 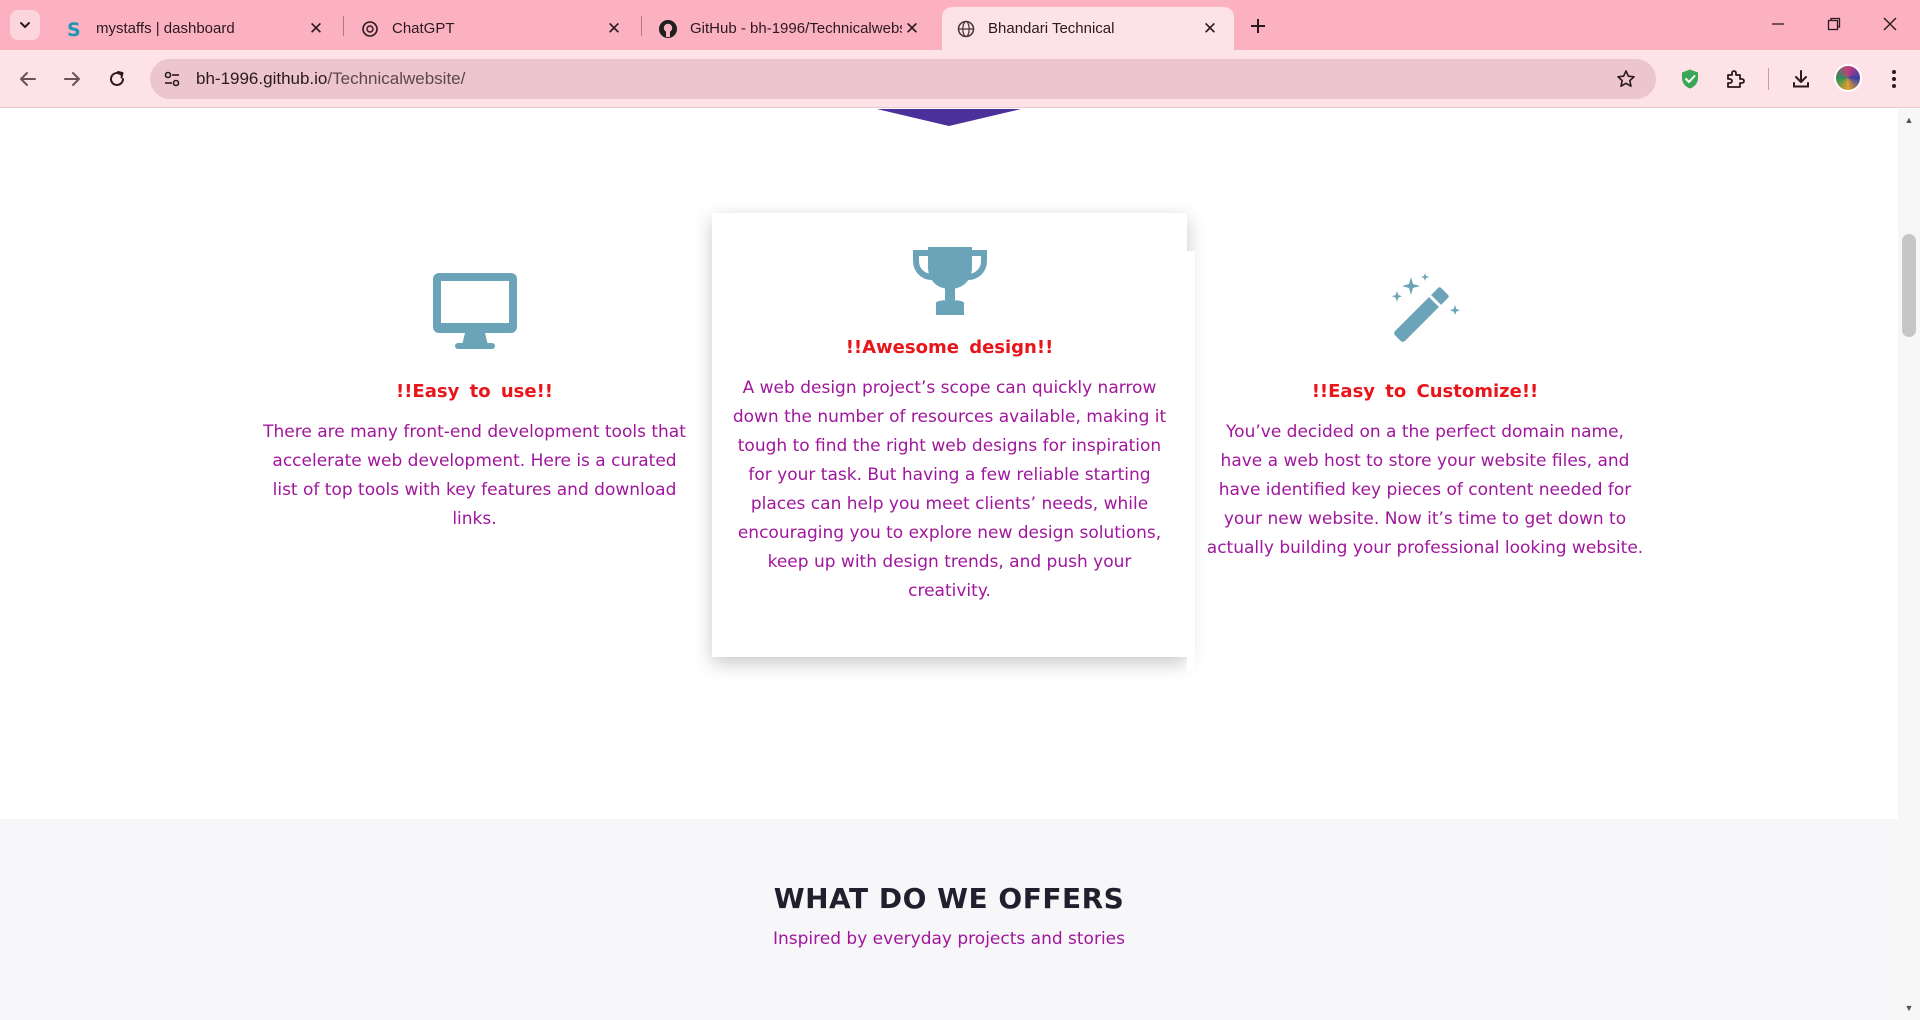 I want to click on profile-avatar, so click(x=1848, y=78).